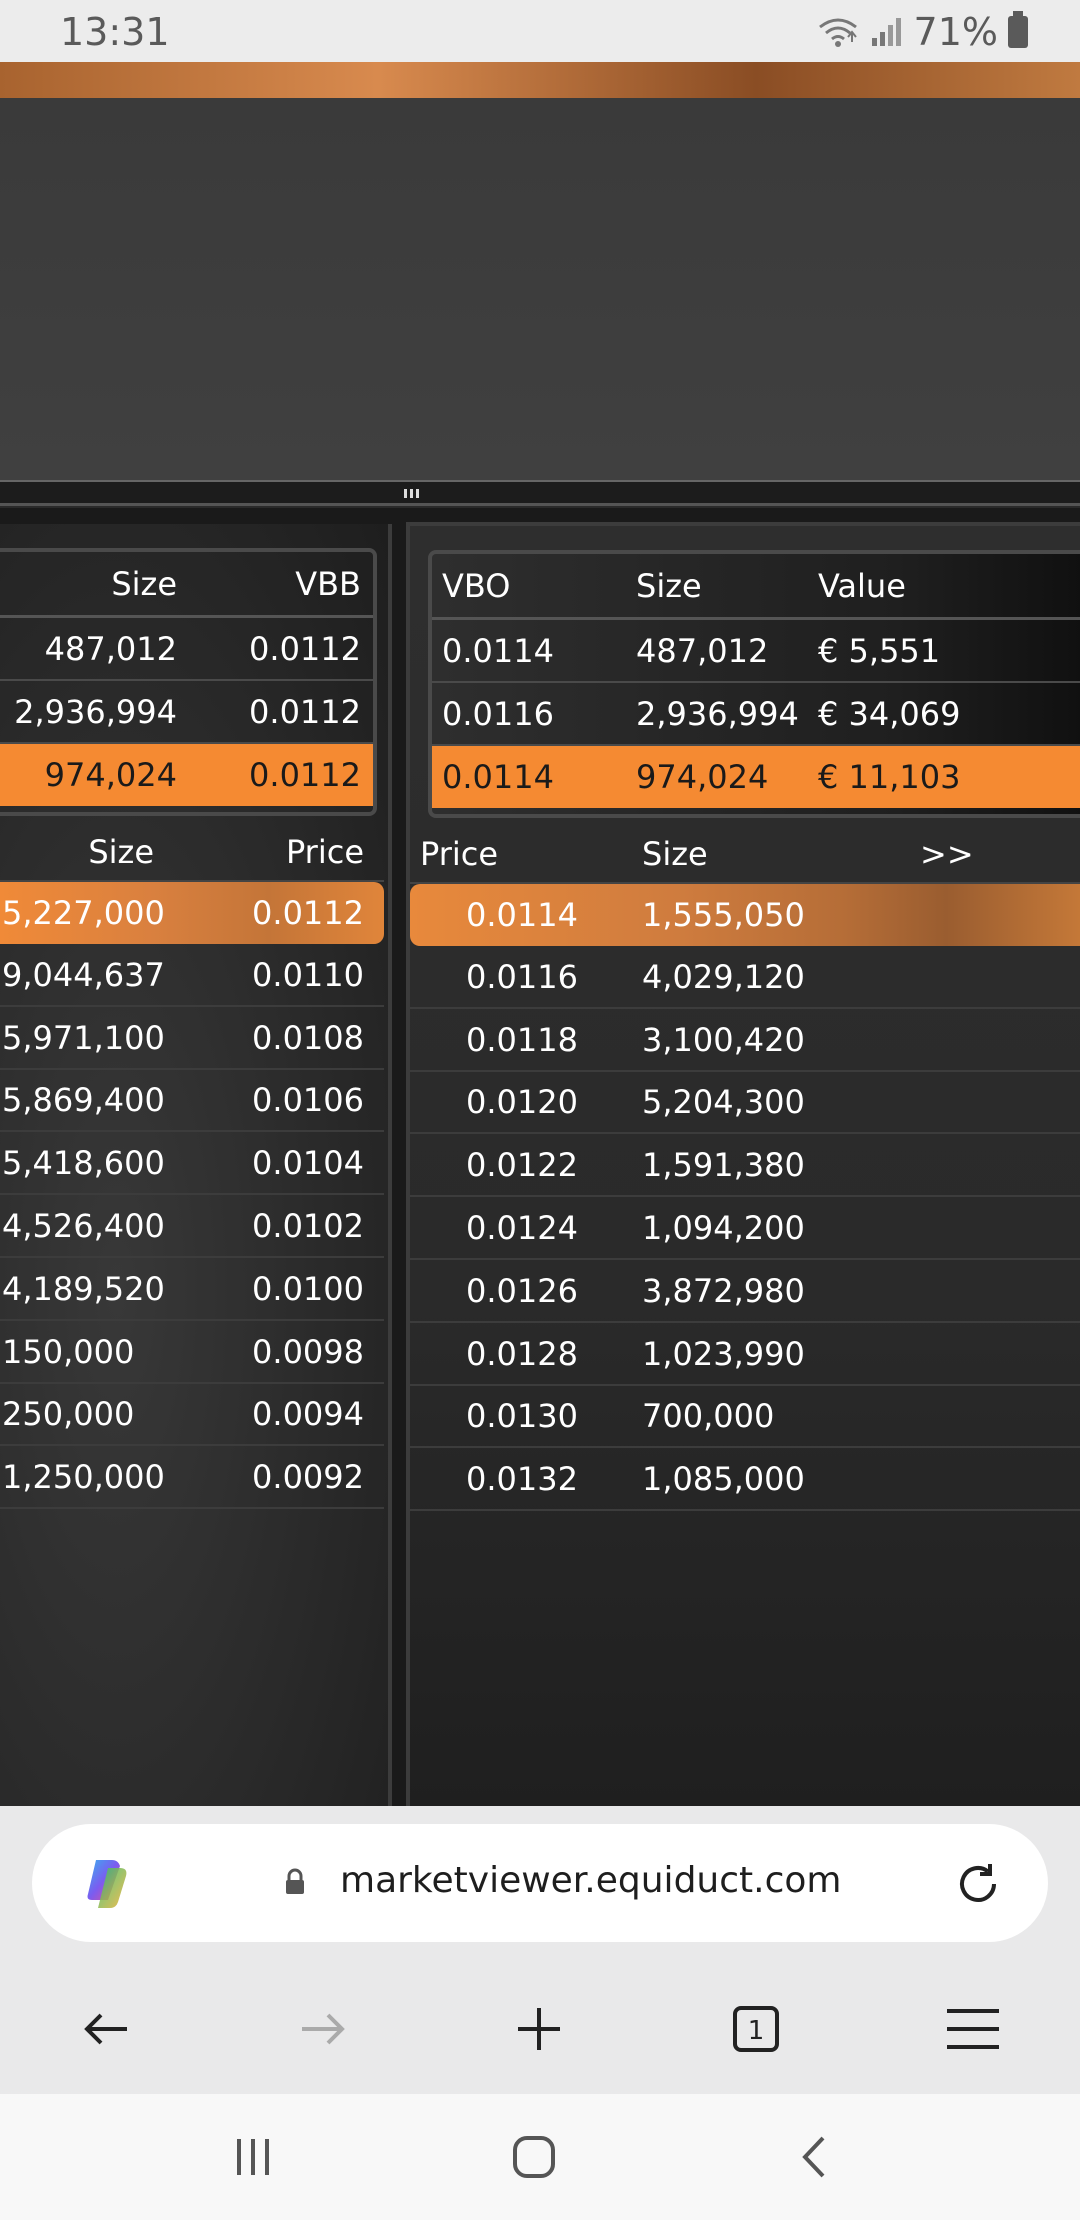  I want to click on vbb-row: 2,936,994 0.0112, so click(186, 712).